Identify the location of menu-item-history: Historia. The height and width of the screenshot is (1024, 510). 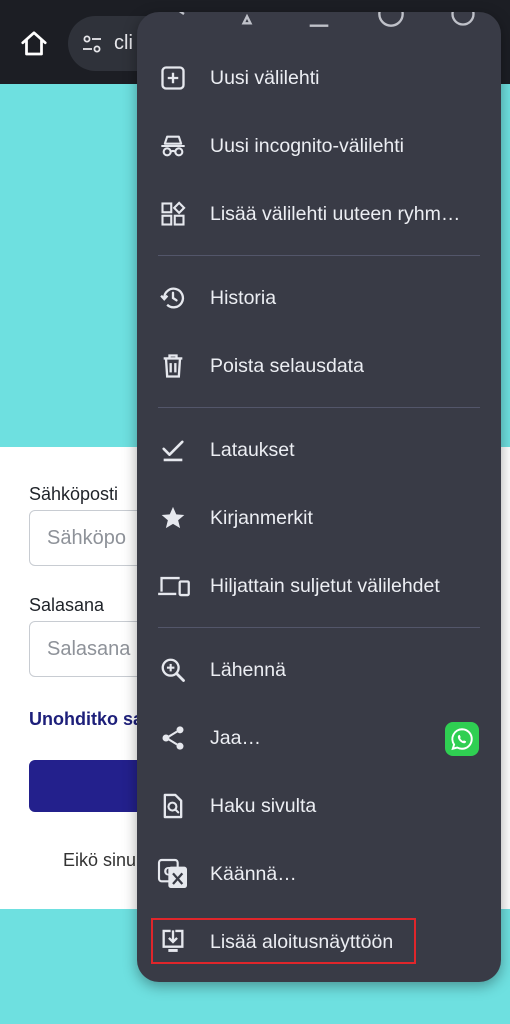
(319, 298).